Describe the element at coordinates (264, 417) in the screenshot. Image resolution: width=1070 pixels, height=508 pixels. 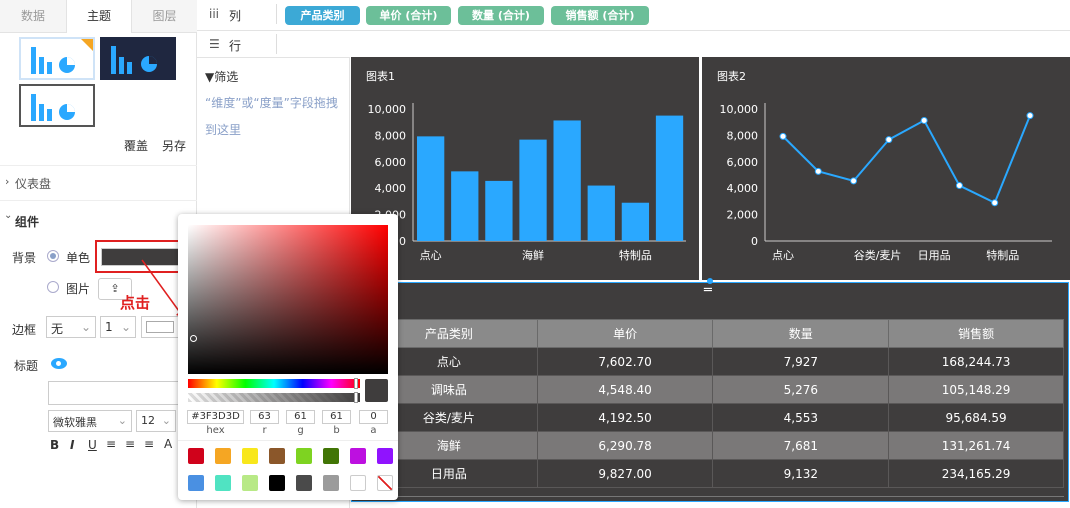
I see `r-input: 63` at that location.